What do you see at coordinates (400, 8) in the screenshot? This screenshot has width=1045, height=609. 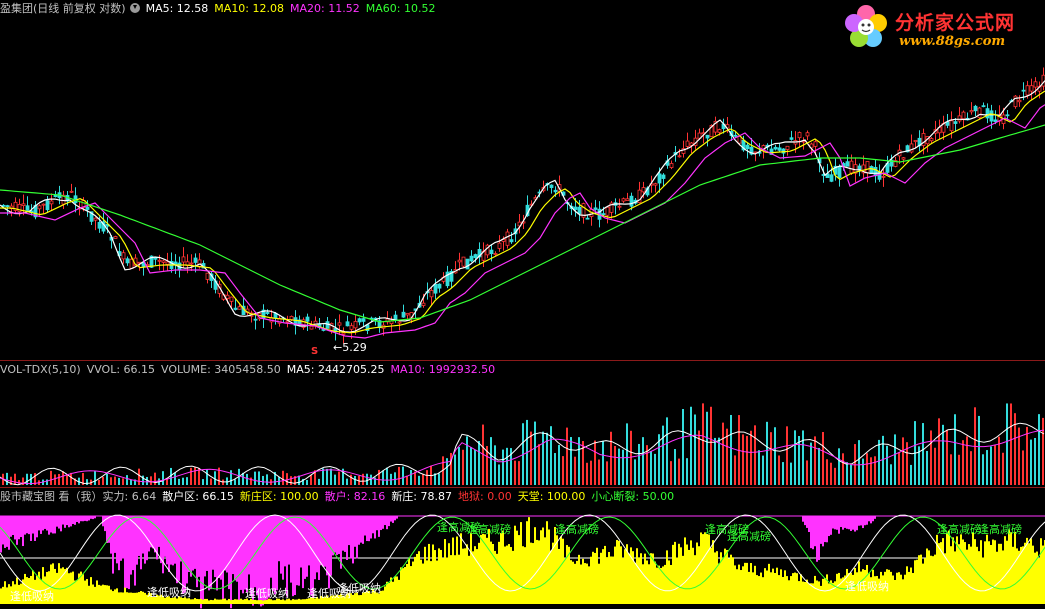 I see `ma60-readout: MA60: 10.52` at bounding box center [400, 8].